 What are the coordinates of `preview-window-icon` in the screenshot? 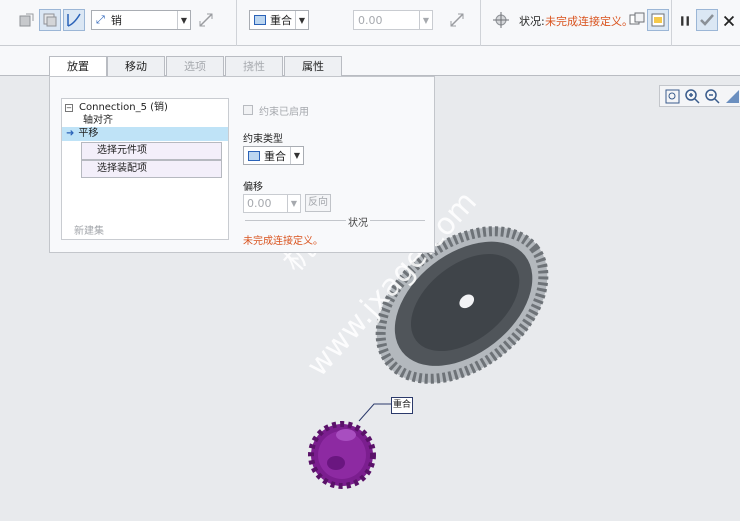 It's located at (637, 20).